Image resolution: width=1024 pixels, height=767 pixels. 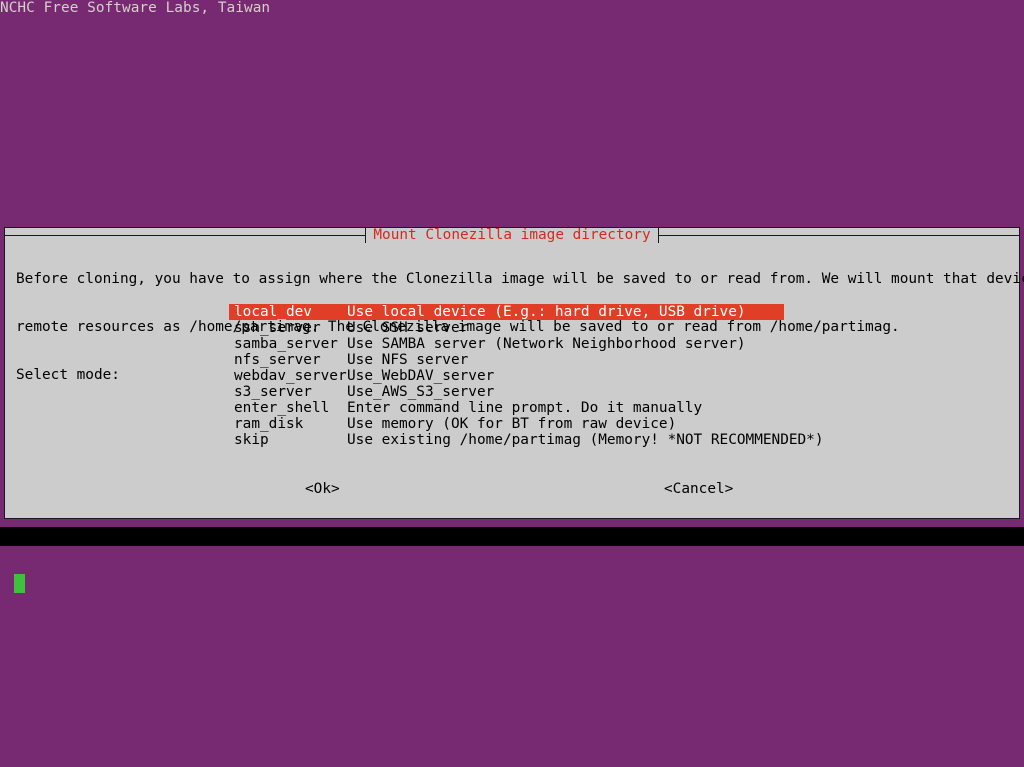 I want to click on menu-item-s3-server: s3_server Use_AWS_S3_server, so click(x=509, y=392).